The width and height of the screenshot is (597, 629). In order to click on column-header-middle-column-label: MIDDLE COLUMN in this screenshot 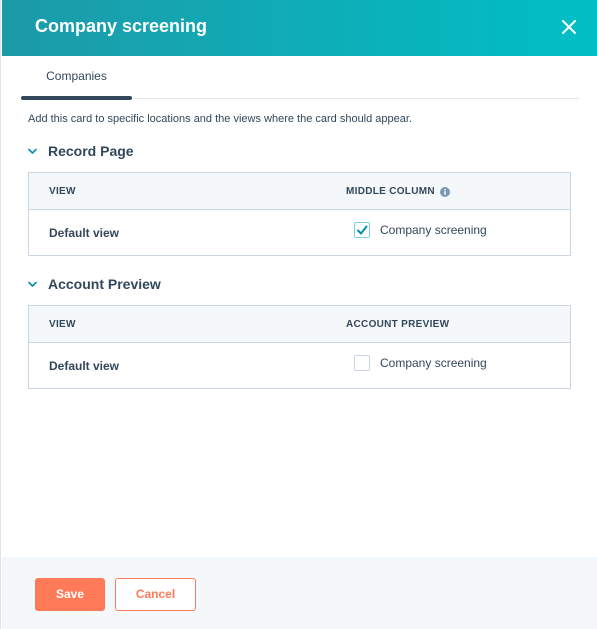, I will do `click(390, 191)`.